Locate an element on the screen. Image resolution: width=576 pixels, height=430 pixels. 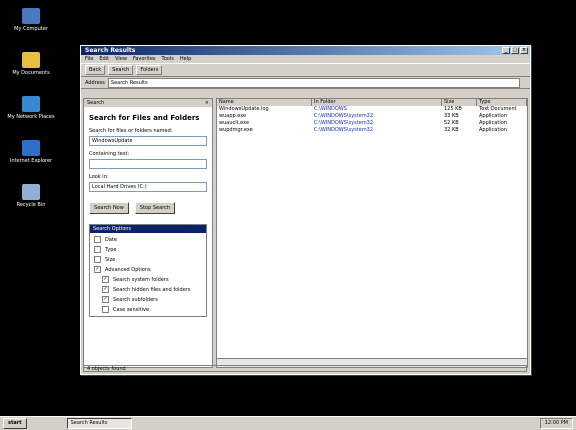
table-cell: wuapp.exe is located at coordinates (233, 116).